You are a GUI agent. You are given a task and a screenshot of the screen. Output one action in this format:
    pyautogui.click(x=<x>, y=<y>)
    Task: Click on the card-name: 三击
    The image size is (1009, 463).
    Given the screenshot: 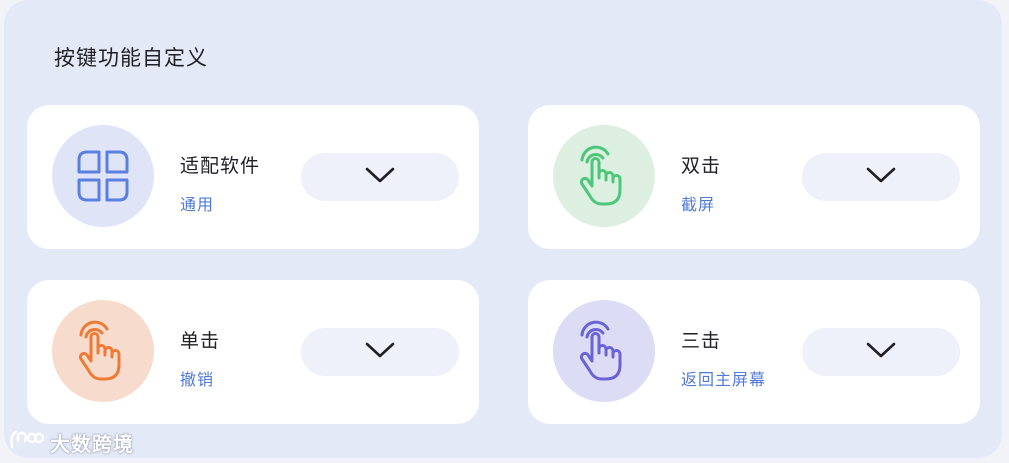 What is the action you would take?
    pyautogui.click(x=701, y=341)
    